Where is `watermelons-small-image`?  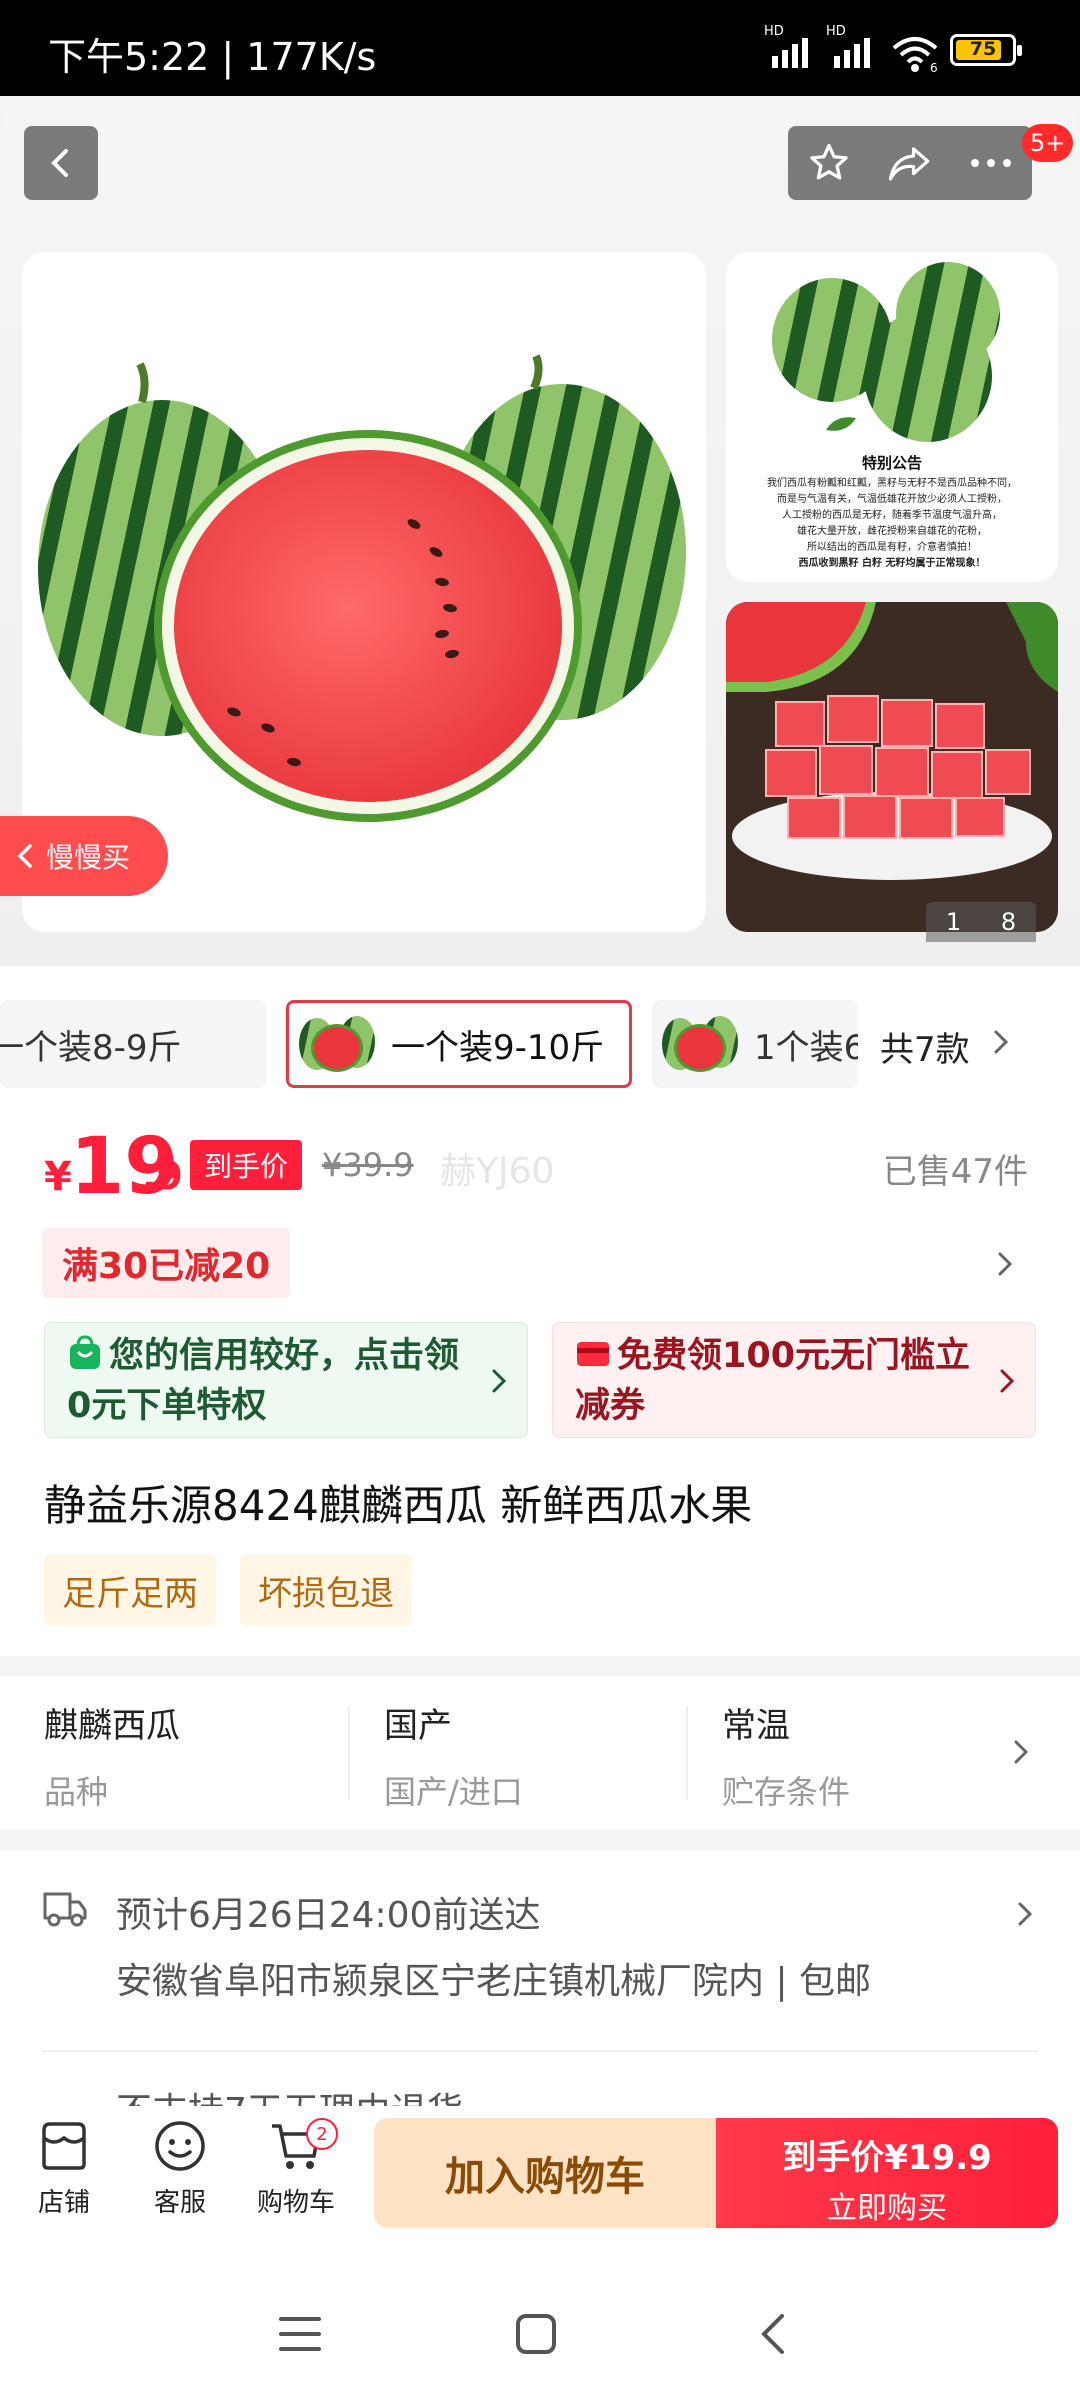 watermelons-small-image is located at coordinates (886, 352).